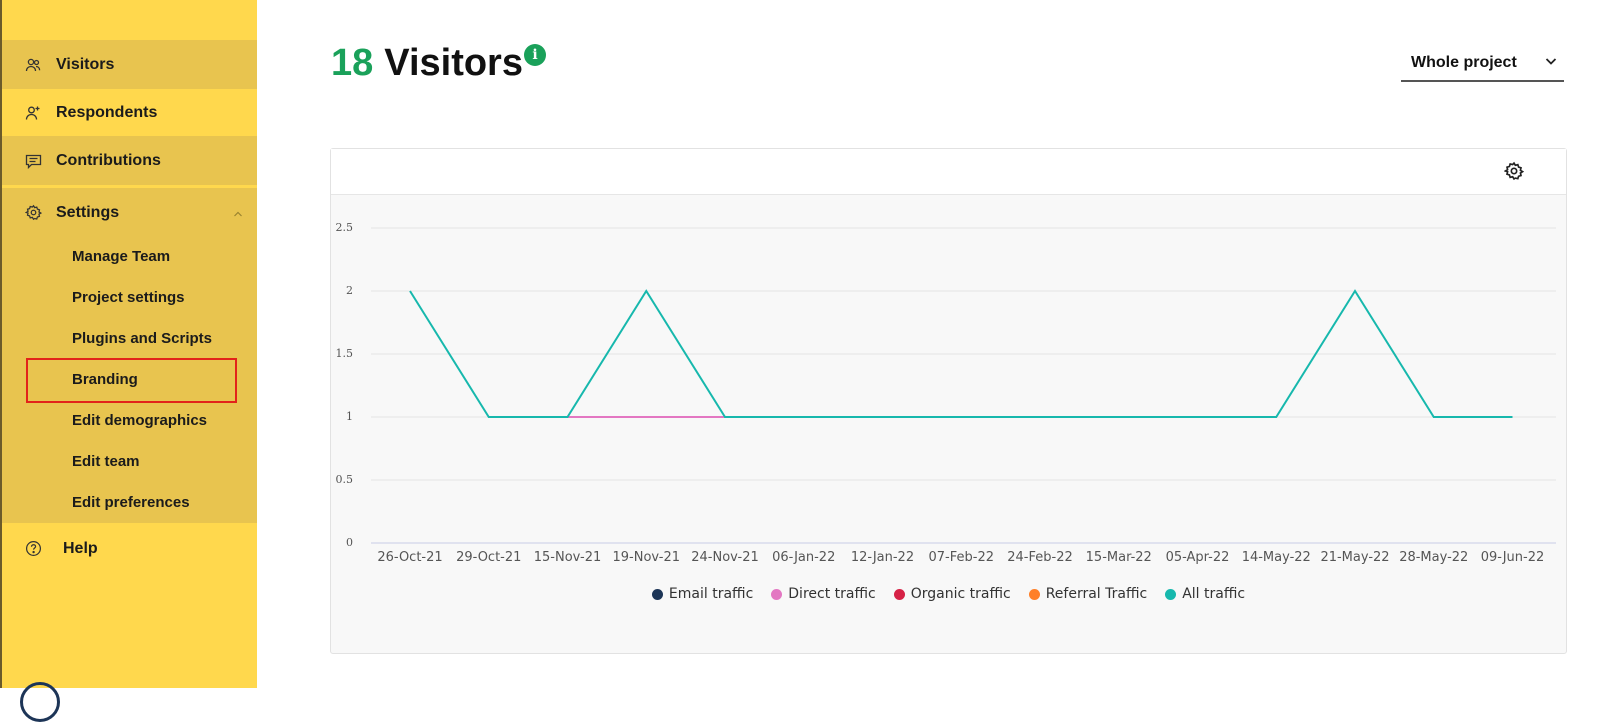 The height and width of the screenshot is (722, 1600). What do you see at coordinates (1354, 557) in the screenshot?
I see `x-tick-label: 21-May-22` at bounding box center [1354, 557].